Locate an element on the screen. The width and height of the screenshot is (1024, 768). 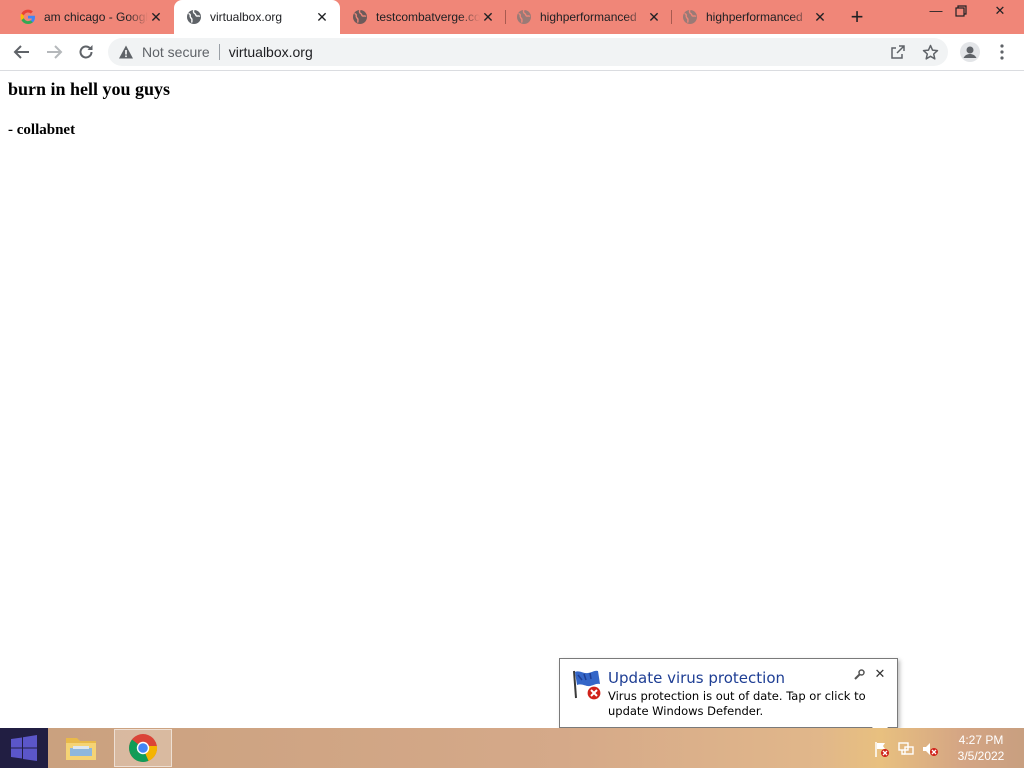
profile-avatar-icon is located at coordinates (970, 52).